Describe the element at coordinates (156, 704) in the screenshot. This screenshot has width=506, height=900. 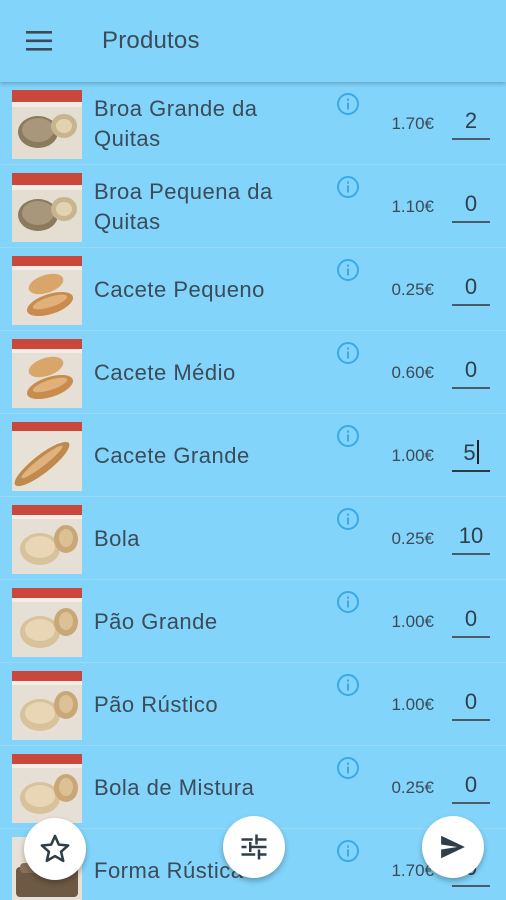
I see `product-name: Pão Rústico` at that location.